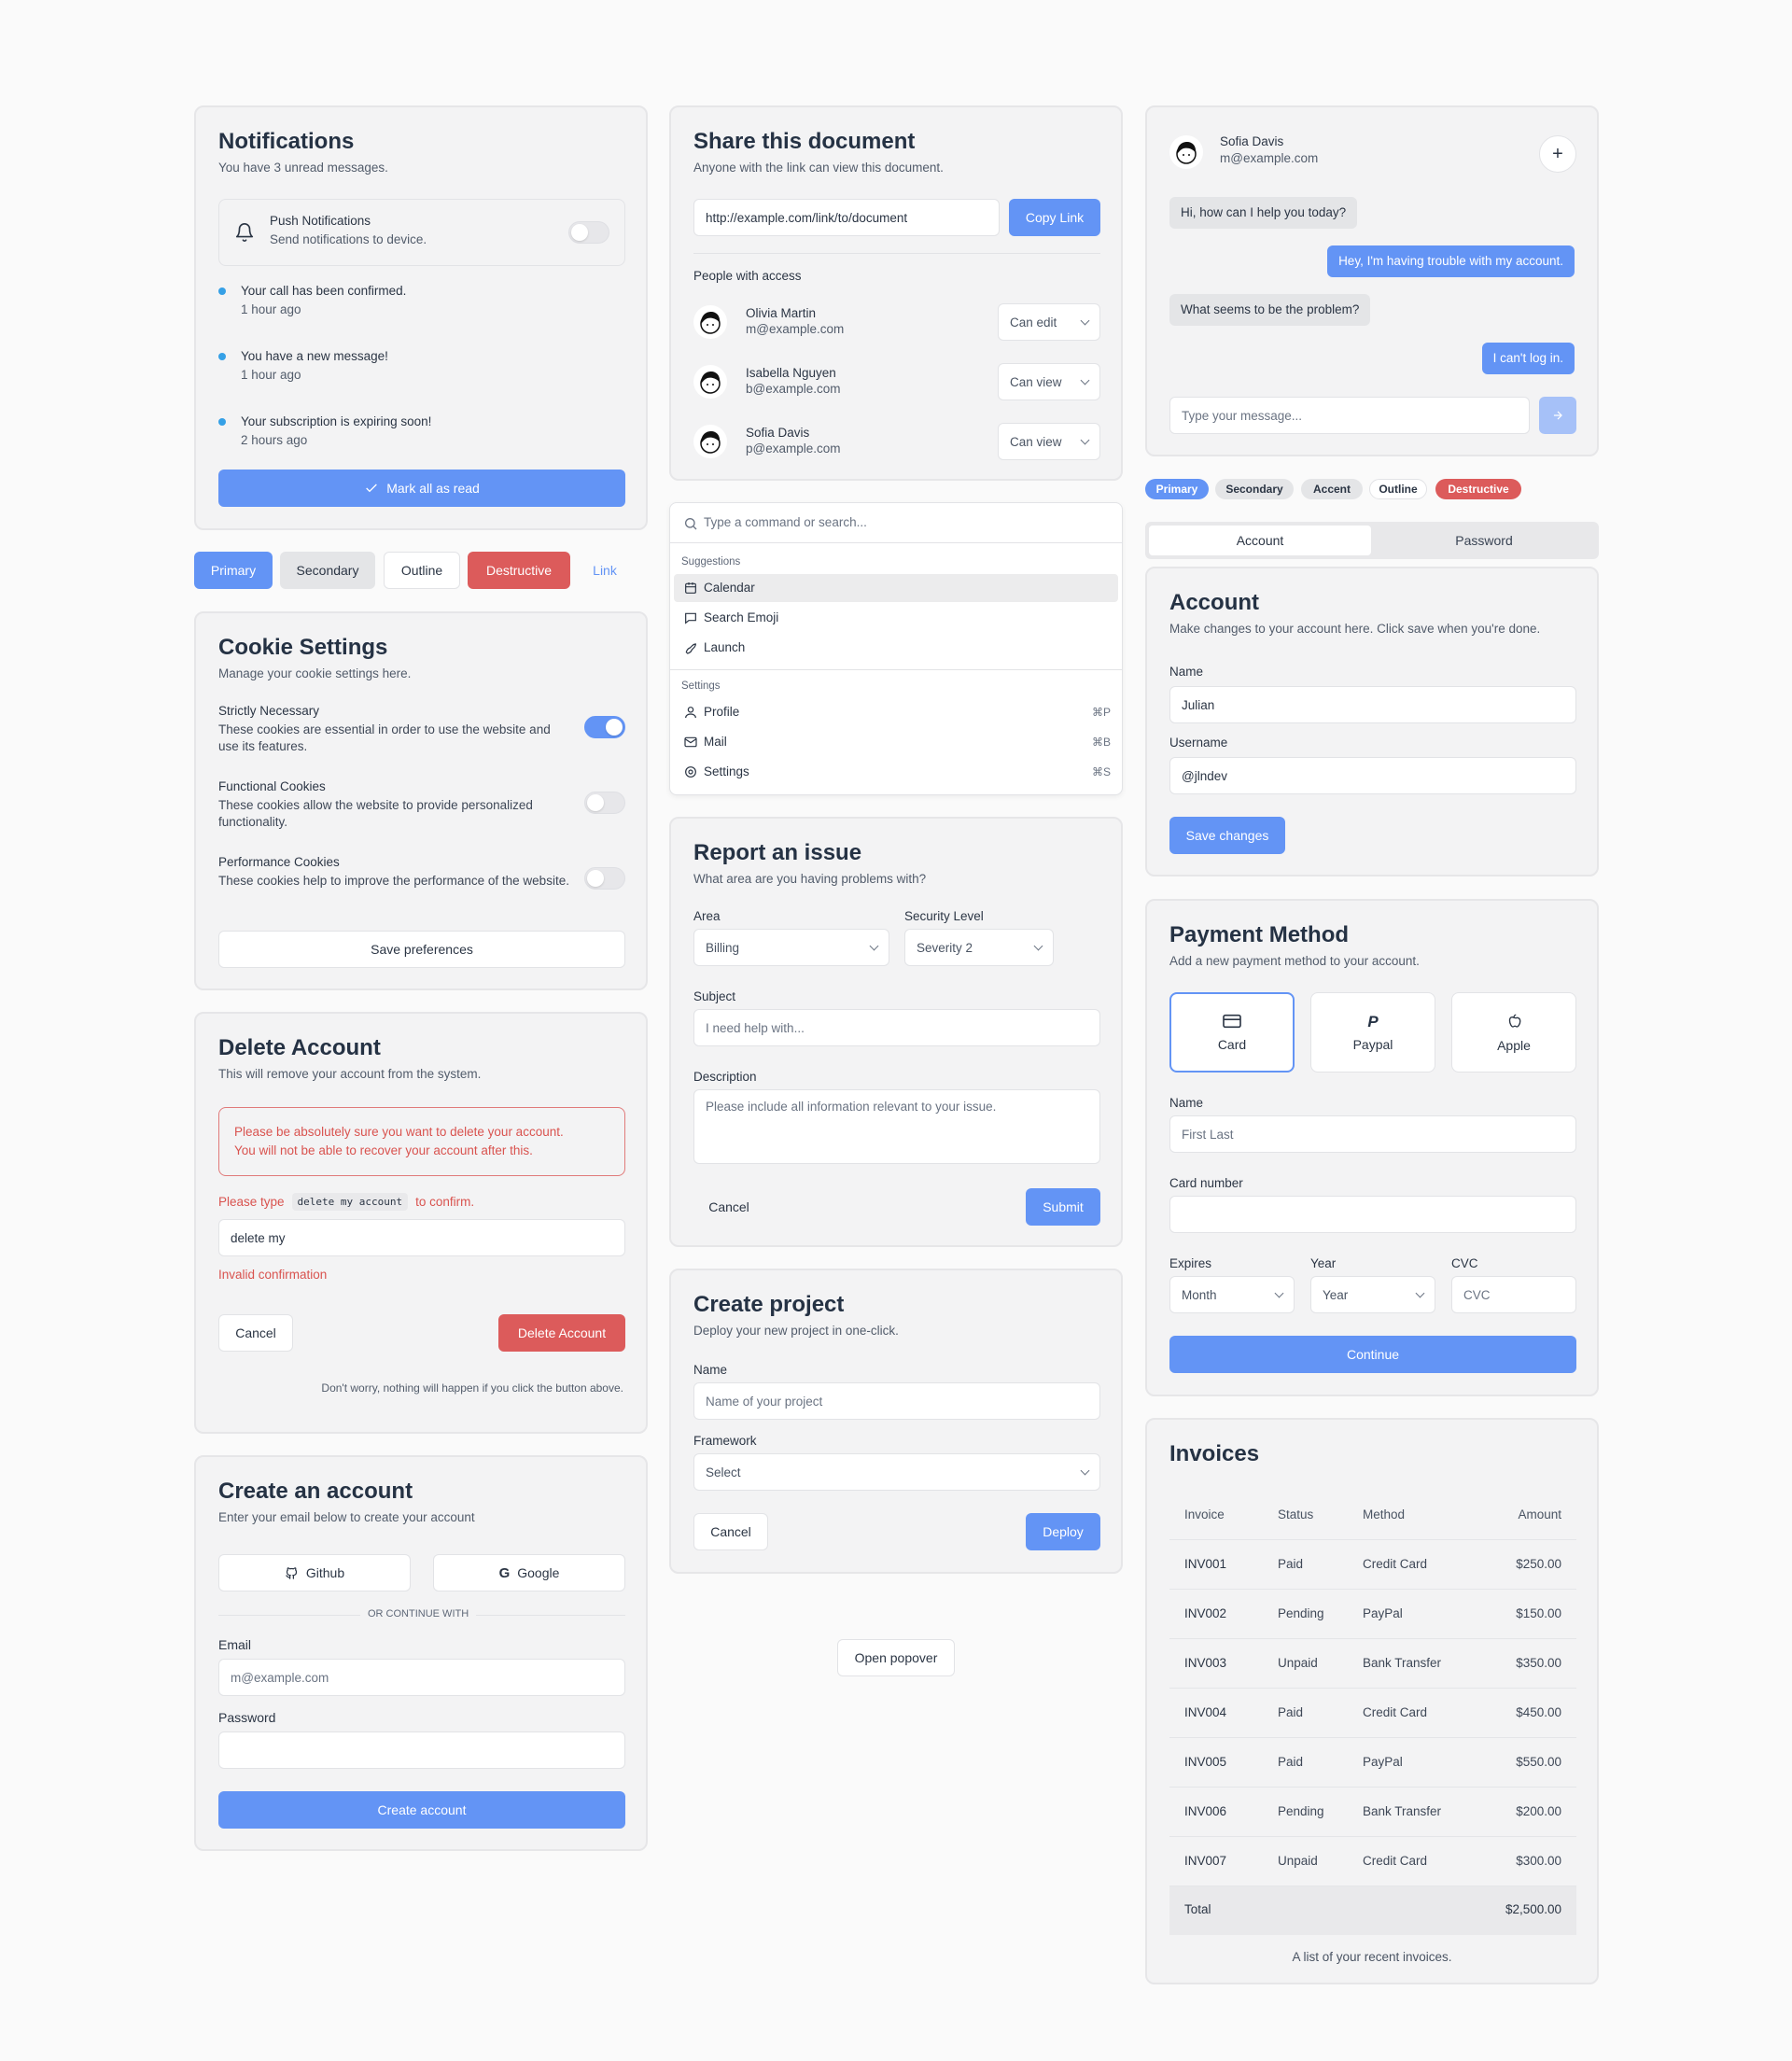 The width and height of the screenshot is (1792, 2061). Describe the element at coordinates (1395, 1712) in the screenshot. I see `invoice-method: Credit Card` at that location.